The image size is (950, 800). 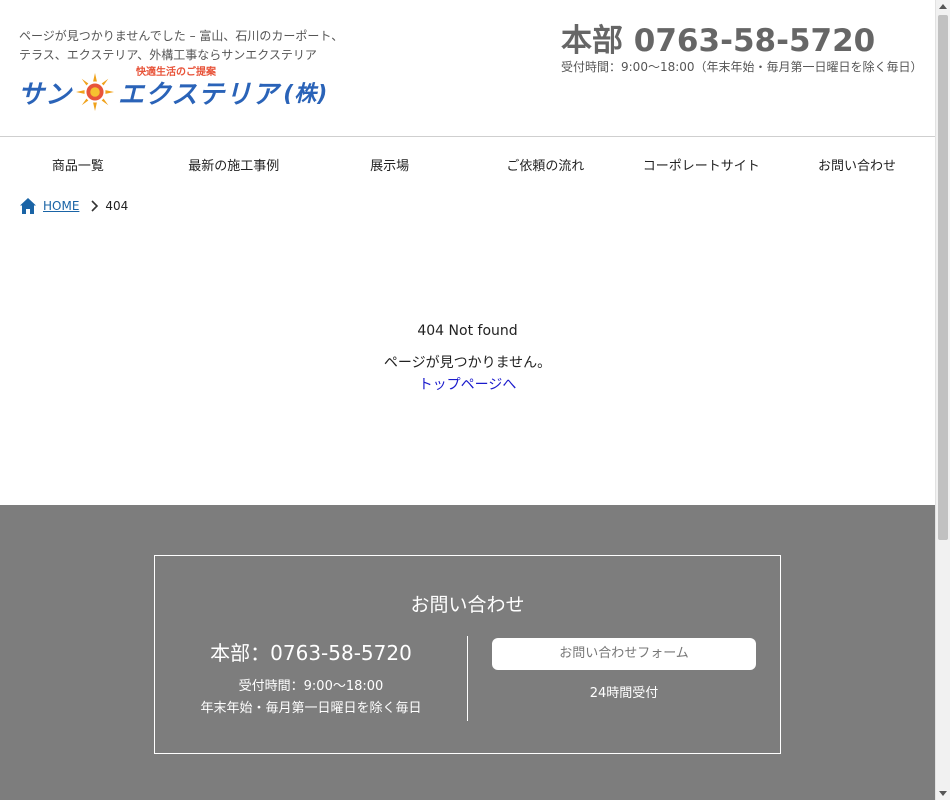 I want to click on main-content: 404 Not found ページが見つかりません。 トップページへ, so click(x=467, y=348).